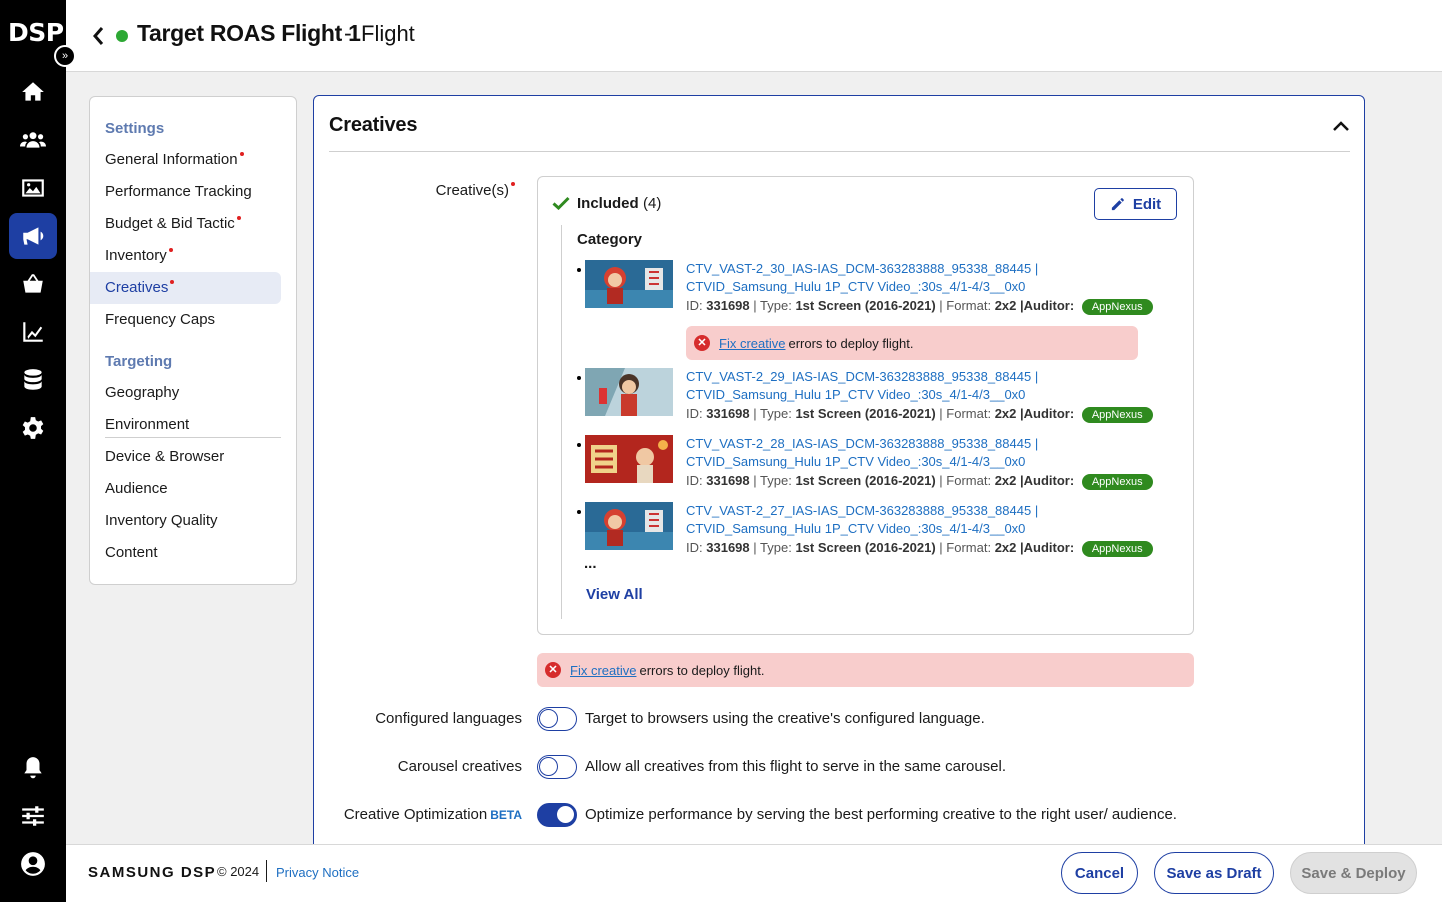  Describe the element at coordinates (317, 872) in the screenshot. I see `privacy-notice-link: Privacy Notice` at that location.